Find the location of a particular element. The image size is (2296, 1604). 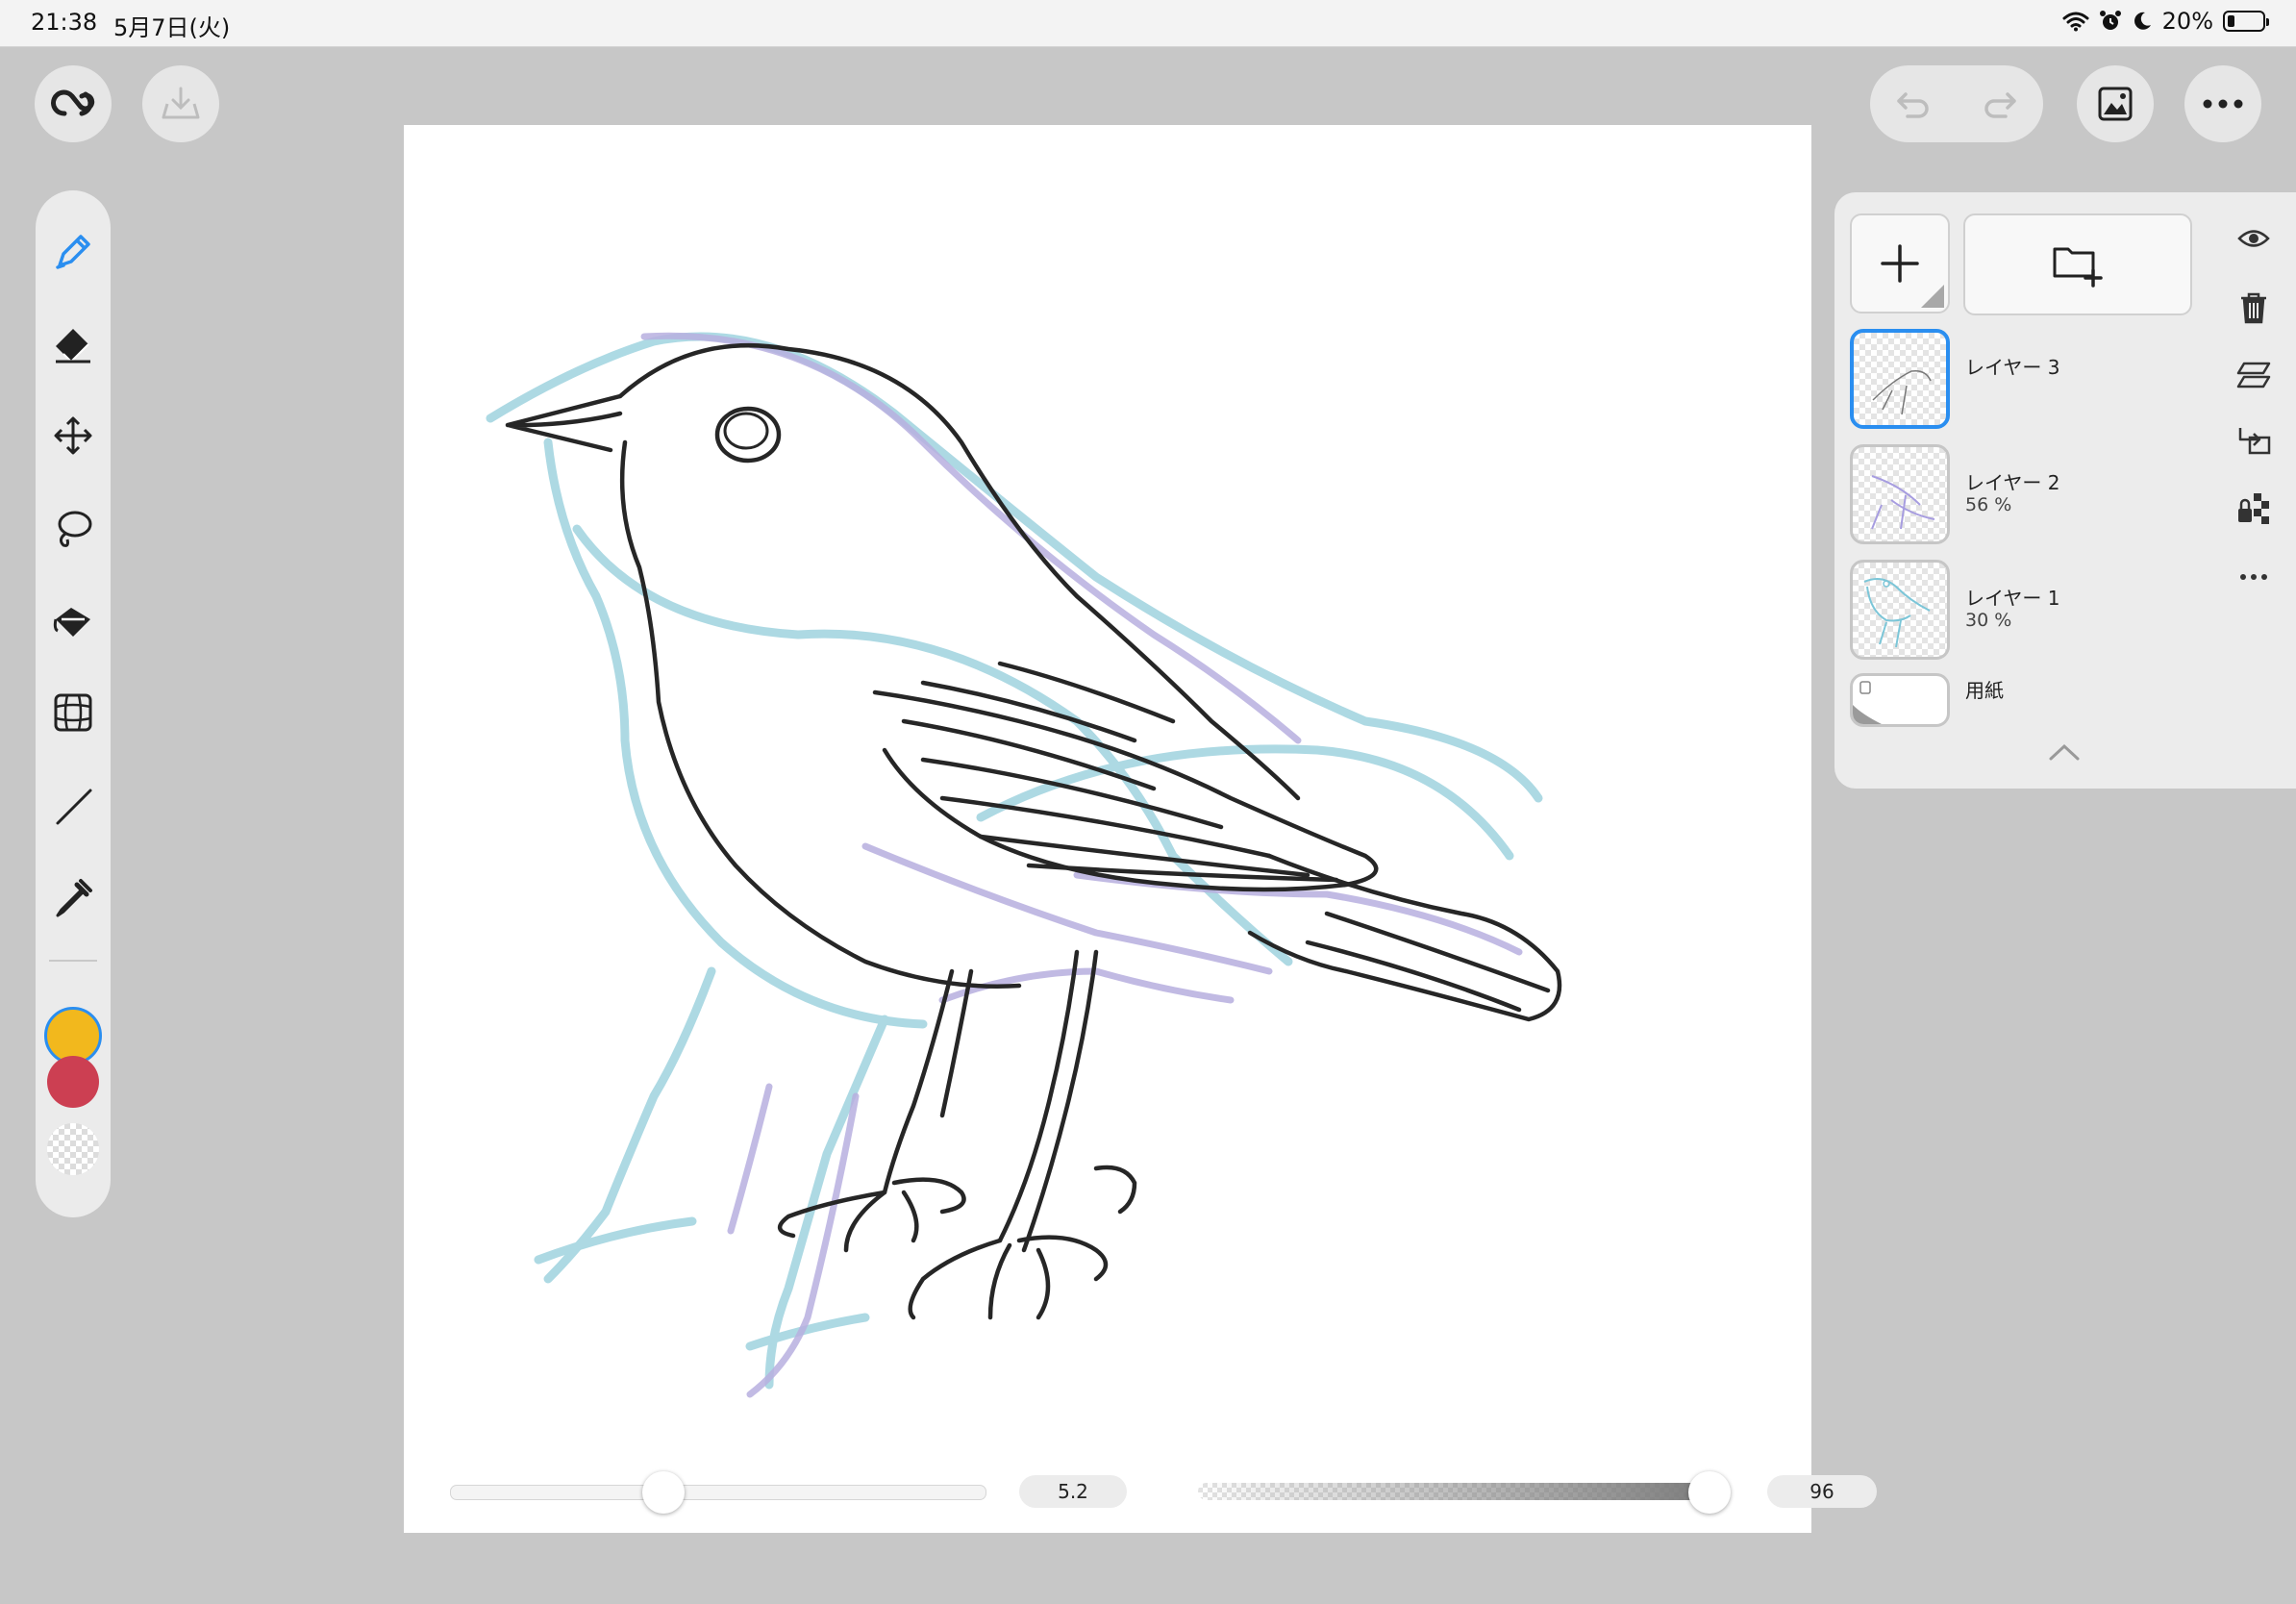

eyedropper-tool is located at coordinates (73, 898).